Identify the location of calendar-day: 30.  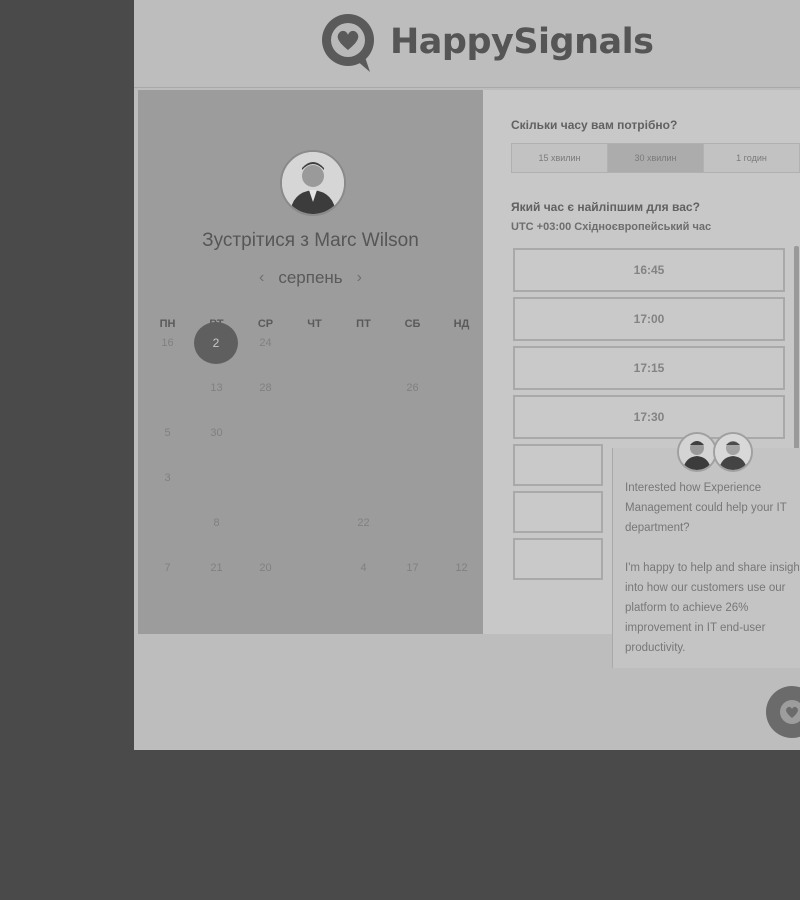
(216, 447).